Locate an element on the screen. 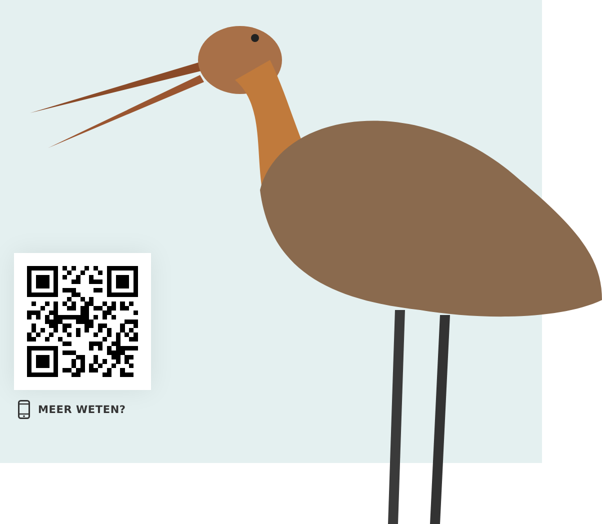 The image size is (602, 524). qr-code-icon is located at coordinates (82, 321).